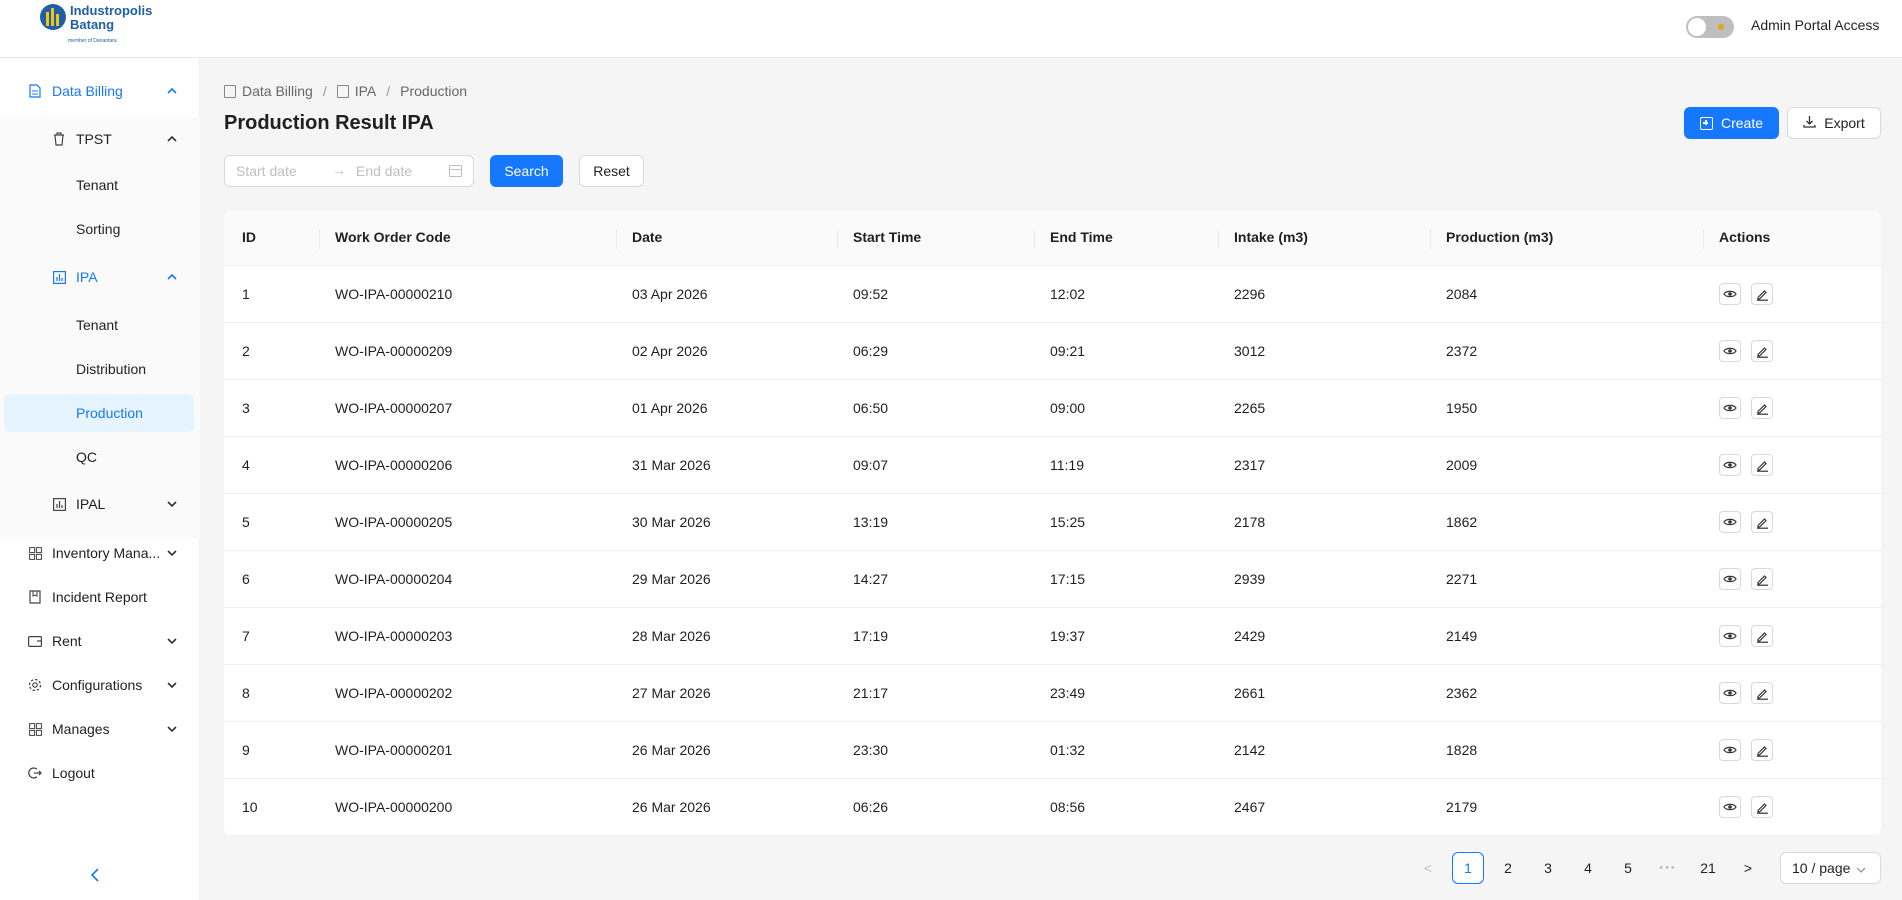 The image size is (1902, 900). What do you see at coordinates (100, 773) in the screenshot?
I see `sidebar-item-logout: Logout` at bounding box center [100, 773].